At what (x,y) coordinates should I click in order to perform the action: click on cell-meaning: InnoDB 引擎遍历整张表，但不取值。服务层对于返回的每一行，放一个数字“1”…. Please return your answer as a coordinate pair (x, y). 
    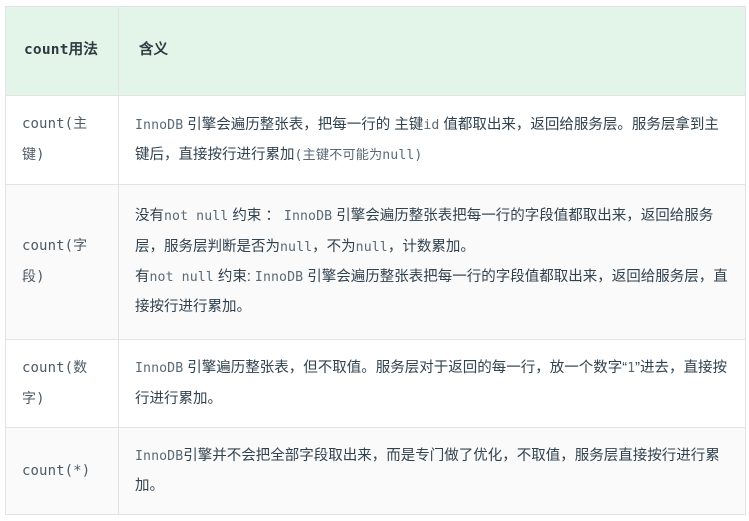
    Looking at the image, I should click on (432, 383).